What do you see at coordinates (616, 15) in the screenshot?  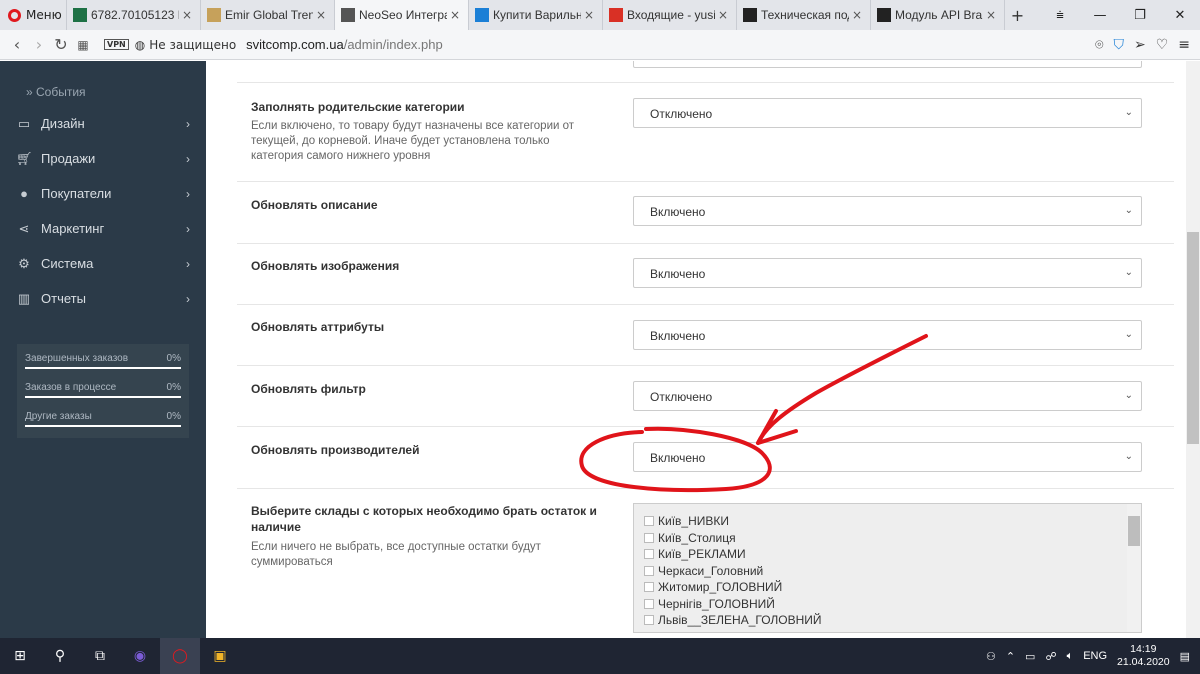 I see `gmail-icon` at bounding box center [616, 15].